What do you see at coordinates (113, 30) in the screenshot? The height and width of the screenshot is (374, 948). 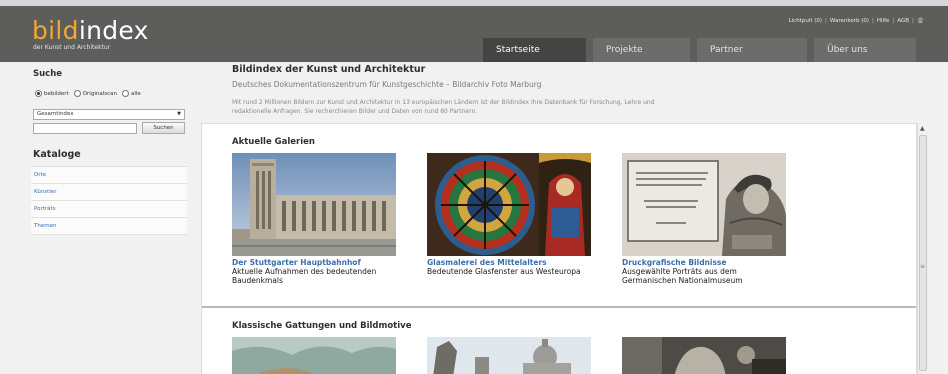 I see `logo-main: index` at bounding box center [113, 30].